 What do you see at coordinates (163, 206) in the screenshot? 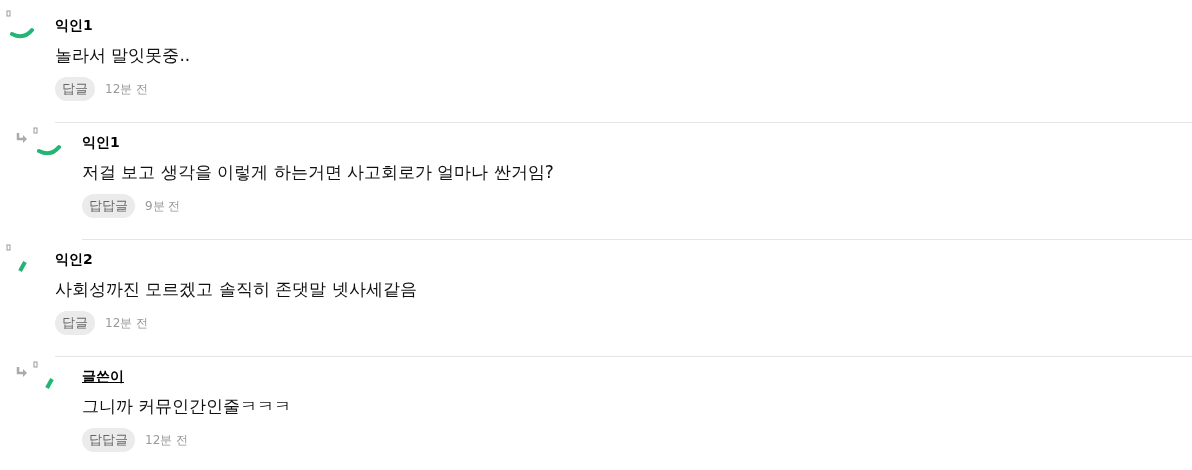
I see `comment-time: 9분 전` at bounding box center [163, 206].